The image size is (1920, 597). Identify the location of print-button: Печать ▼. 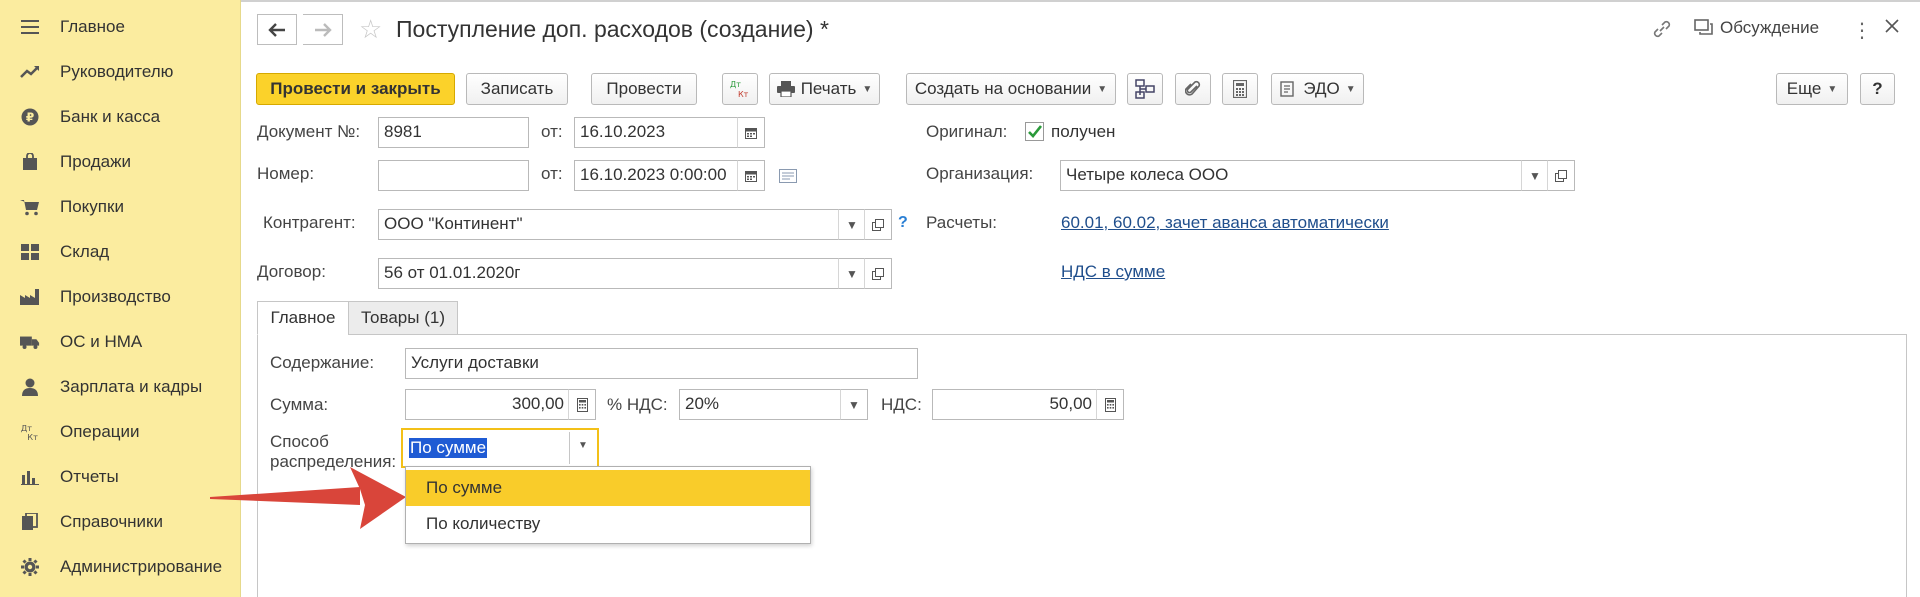
(824, 89).